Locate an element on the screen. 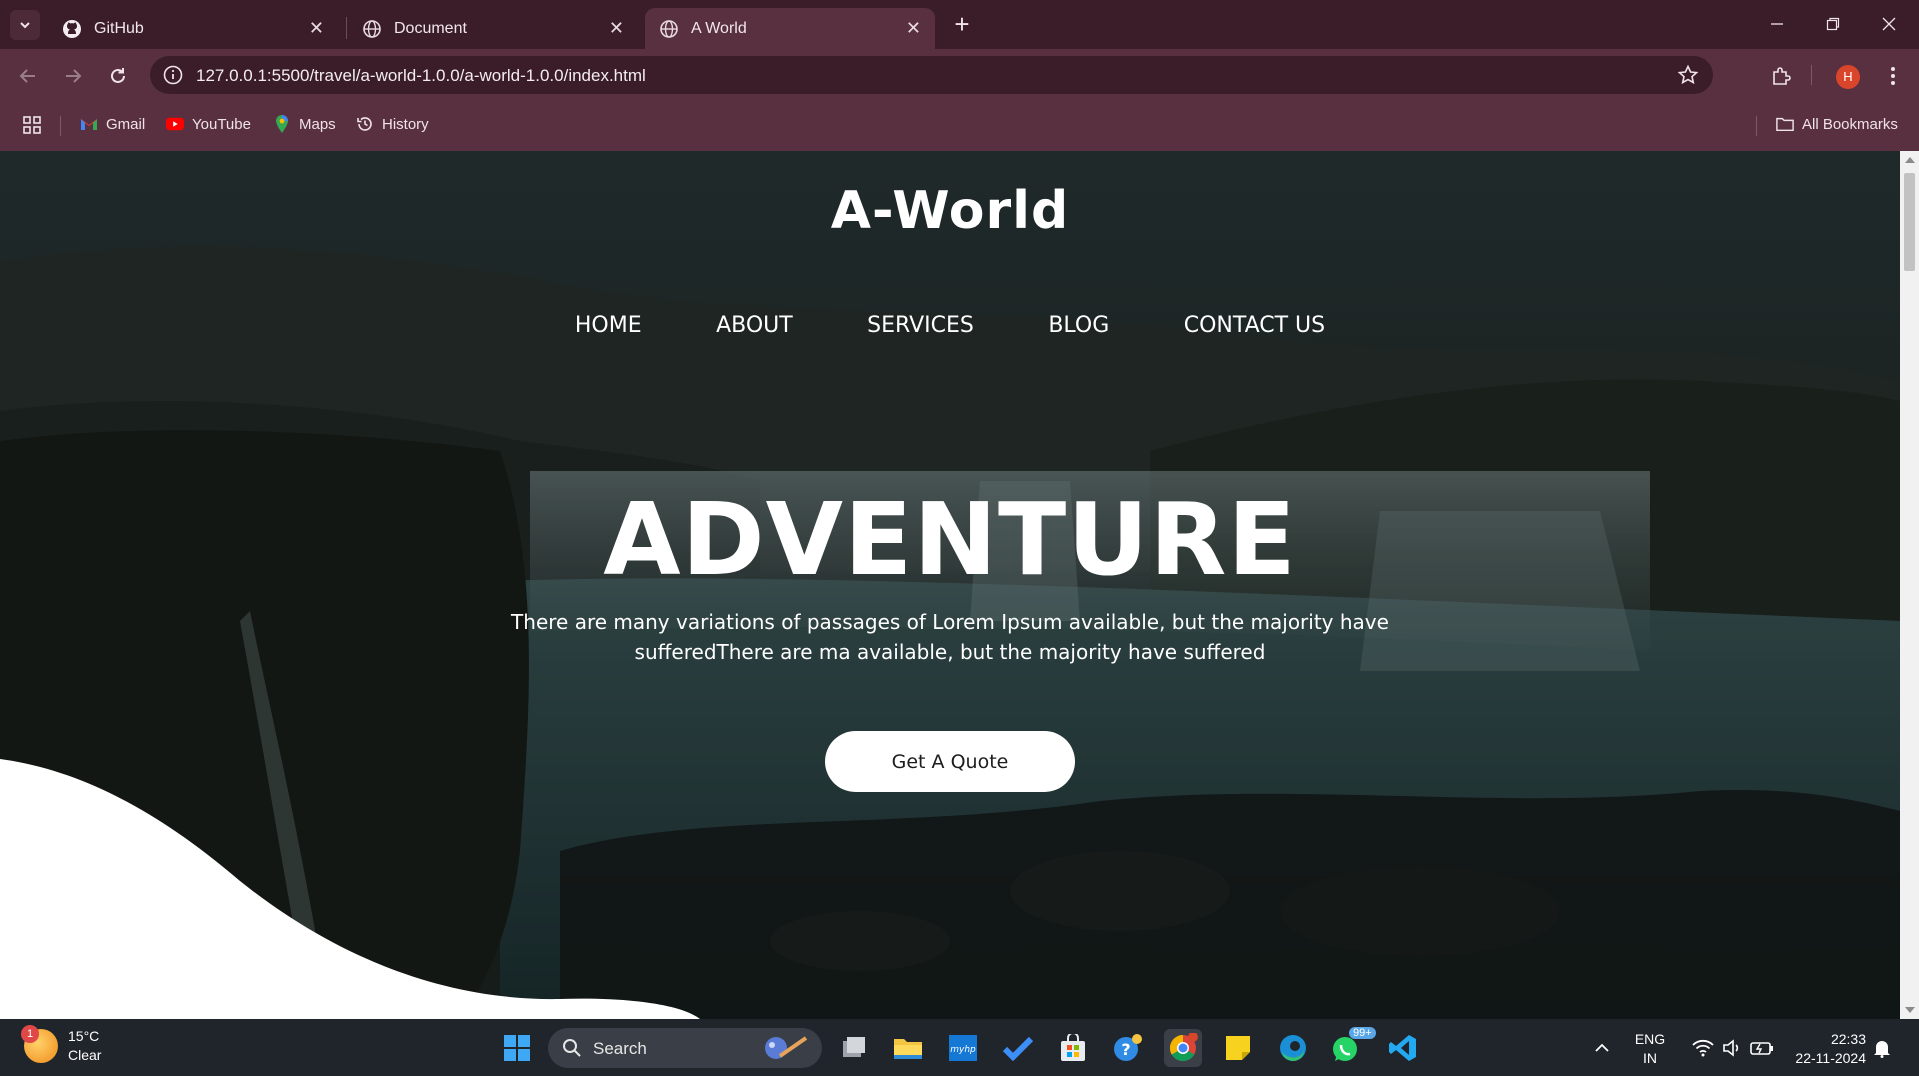  minimize-icon is located at coordinates (1777, 24).